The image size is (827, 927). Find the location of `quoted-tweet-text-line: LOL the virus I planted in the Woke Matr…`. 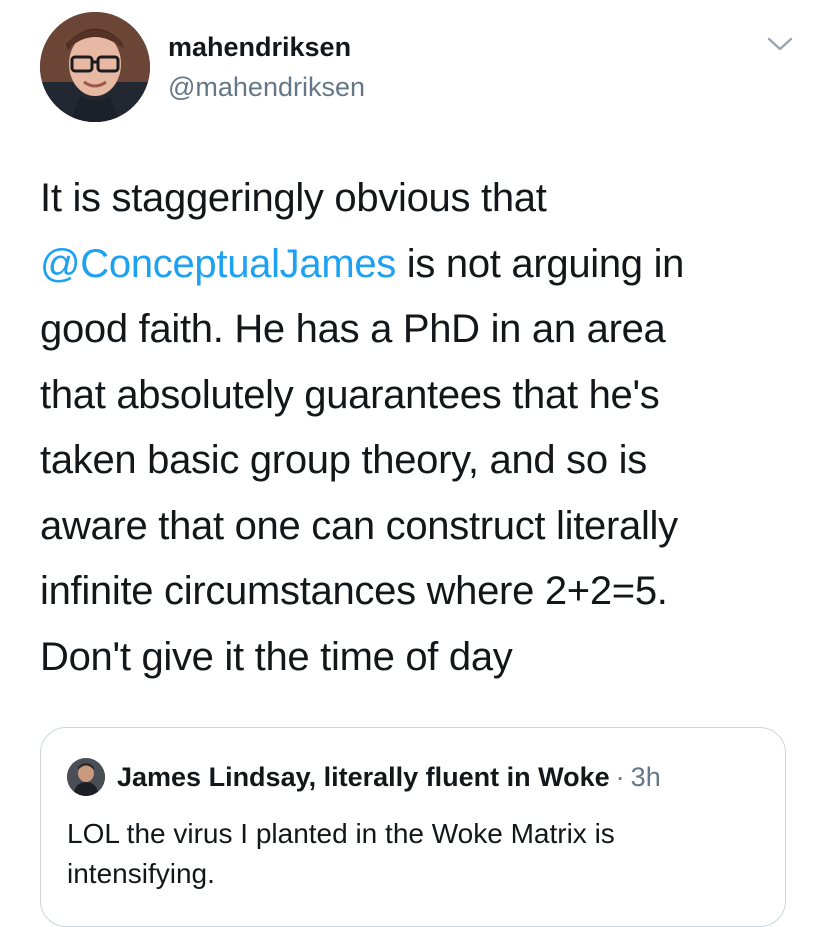

quoted-tweet-text-line: LOL the virus I planted in the Woke Matr… is located at coordinates (341, 833).